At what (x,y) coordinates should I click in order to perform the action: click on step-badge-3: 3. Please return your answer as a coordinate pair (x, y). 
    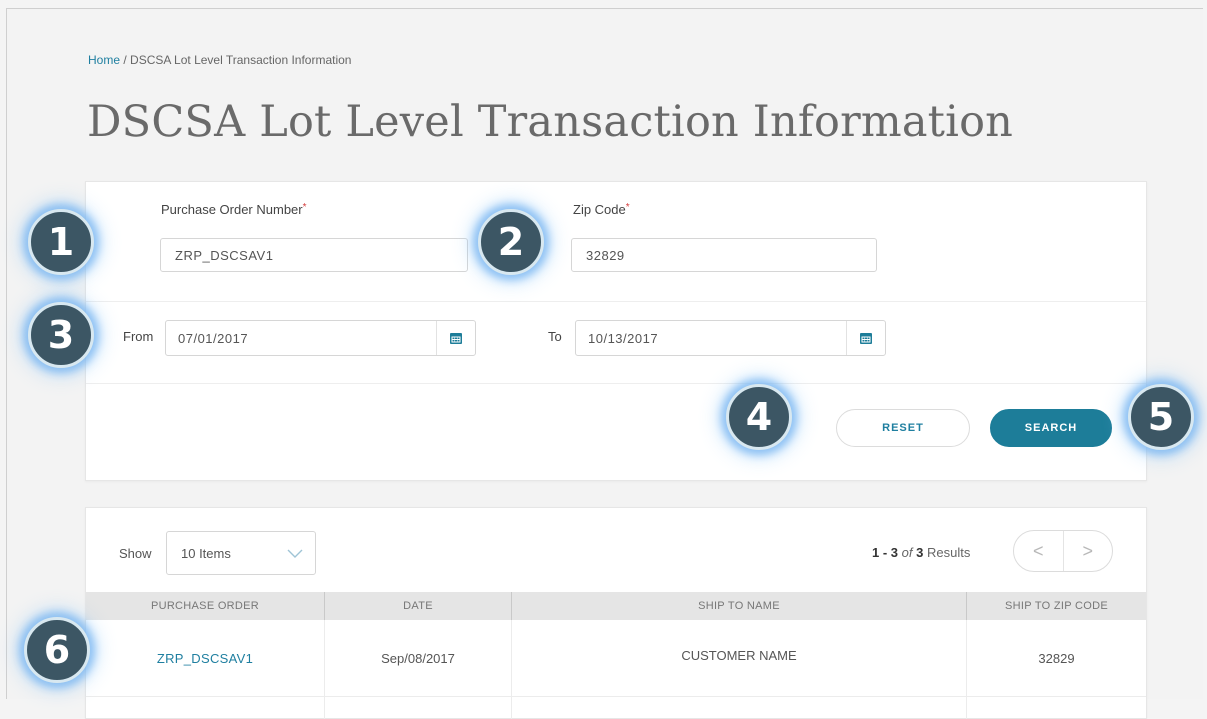
    Looking at the image, I should click on (61, 335).